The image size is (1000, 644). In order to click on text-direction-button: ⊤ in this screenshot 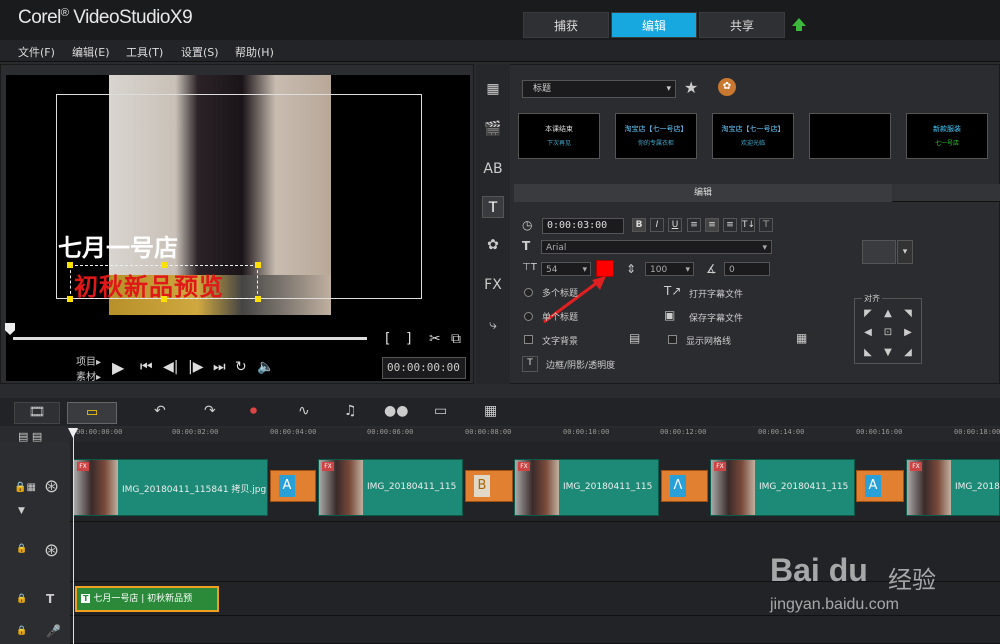, I will do `click(766, 225)`.